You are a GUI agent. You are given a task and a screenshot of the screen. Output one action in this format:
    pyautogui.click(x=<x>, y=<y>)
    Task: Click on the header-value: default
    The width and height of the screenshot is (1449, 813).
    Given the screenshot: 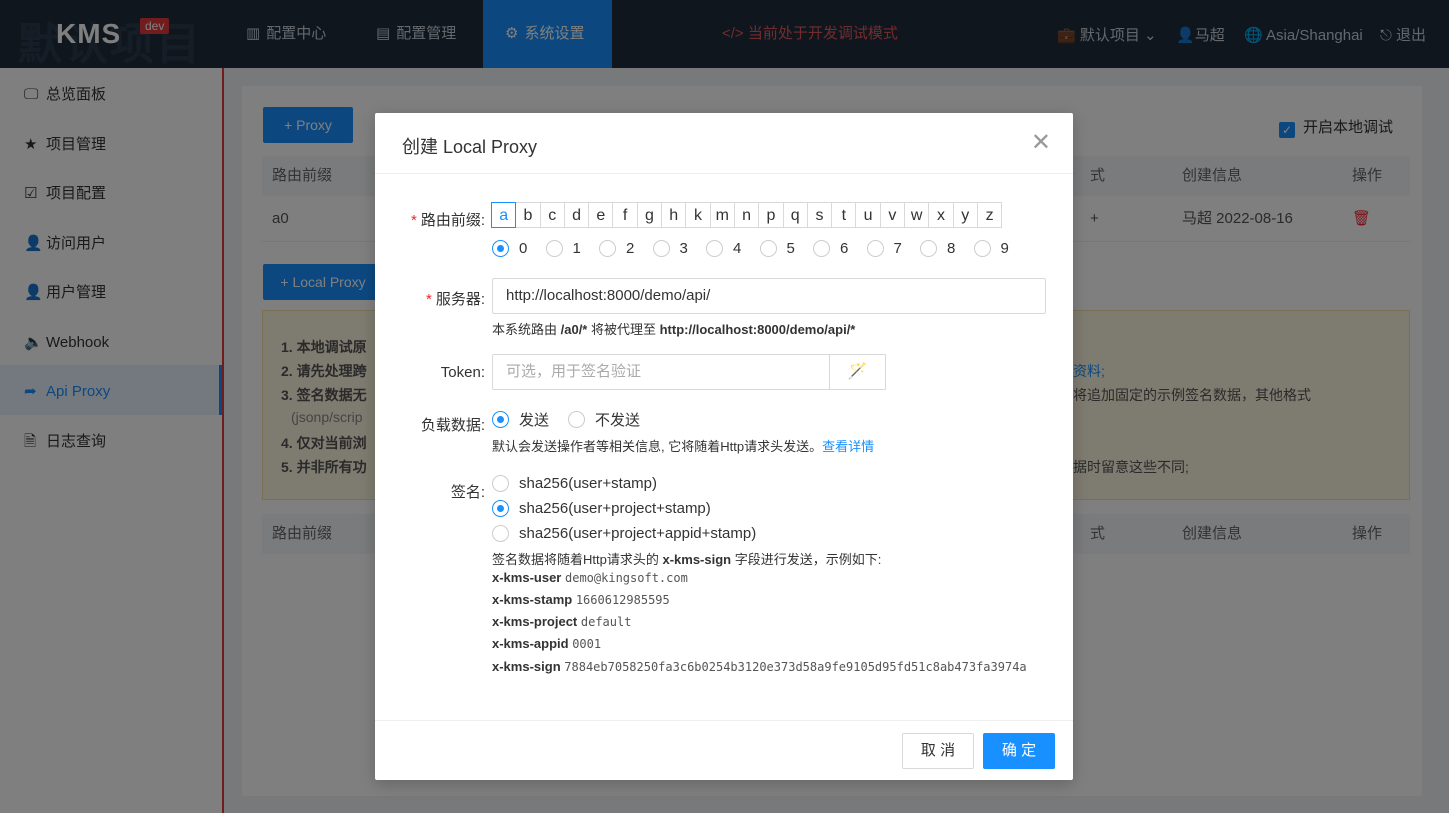 What is the action you would take?
    pyautogui.click(x=606, y=622)
    